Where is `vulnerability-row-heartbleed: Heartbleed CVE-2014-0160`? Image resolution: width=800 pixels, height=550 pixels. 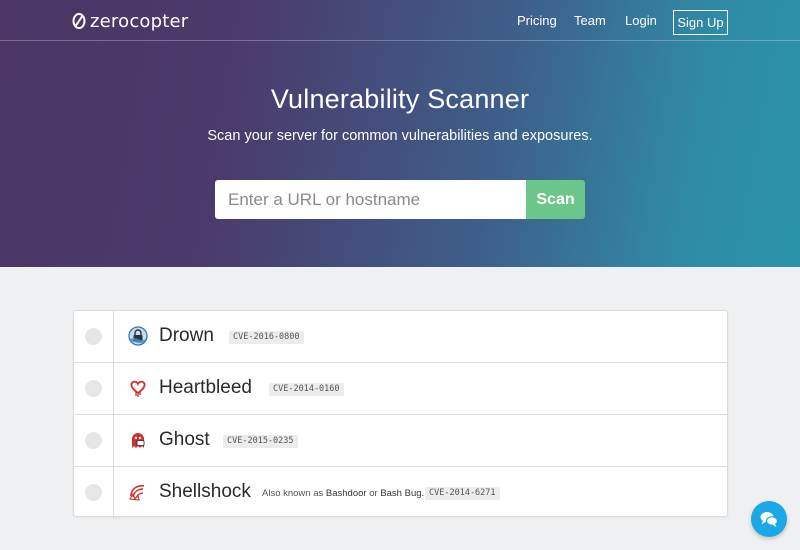 vulnerability-row-heartbleed: Heartbleed CVE-2014-0160 is located at coordinates (400, 389).